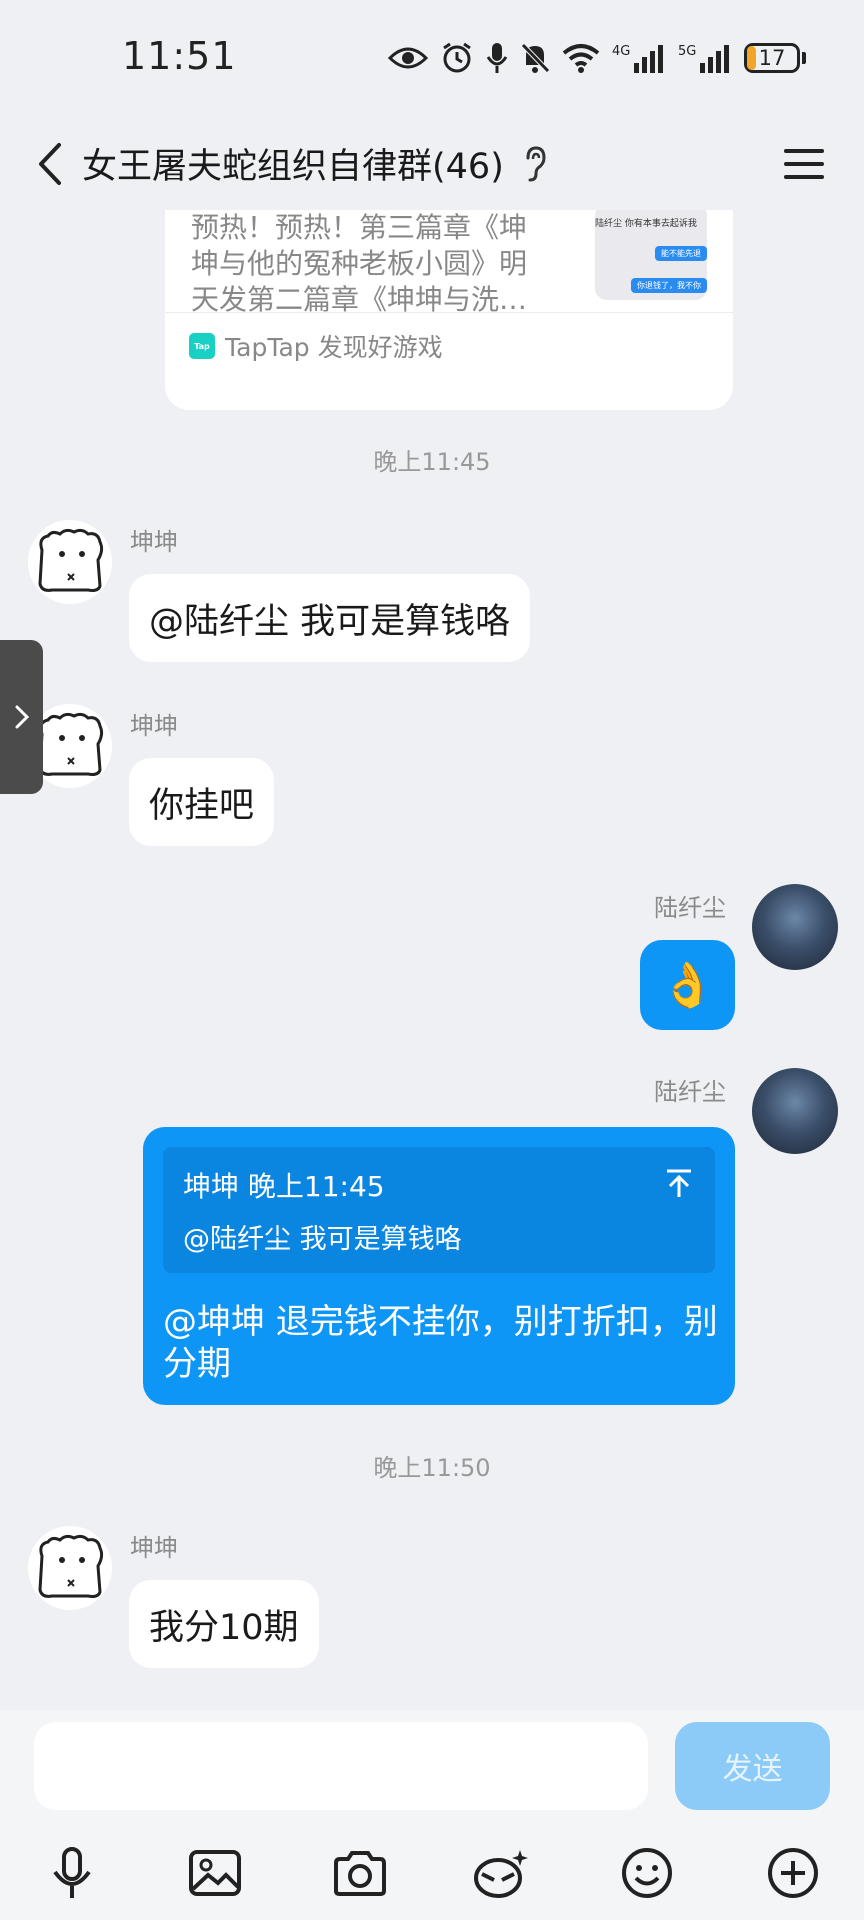 This screenshot has width=864, height=1920. Describe the element at coordinates (432, 1815) in the screenshot. I see `input-bar: 发送` at that location.